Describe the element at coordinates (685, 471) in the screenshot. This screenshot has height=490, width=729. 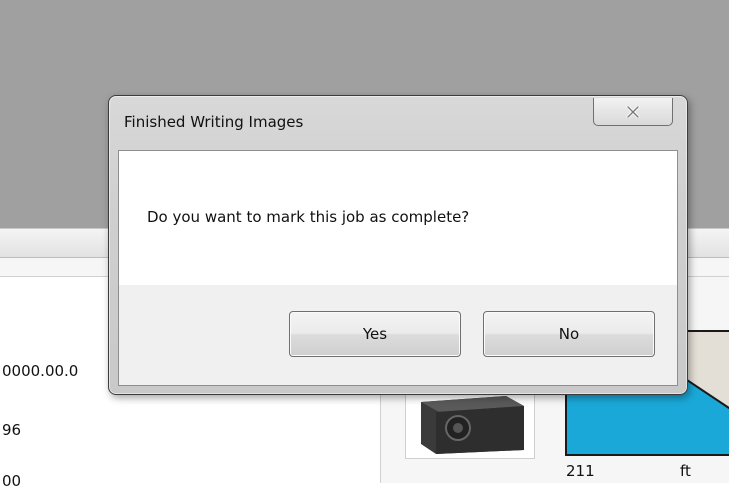
I see `fuel-level-unit: ft` at that location.